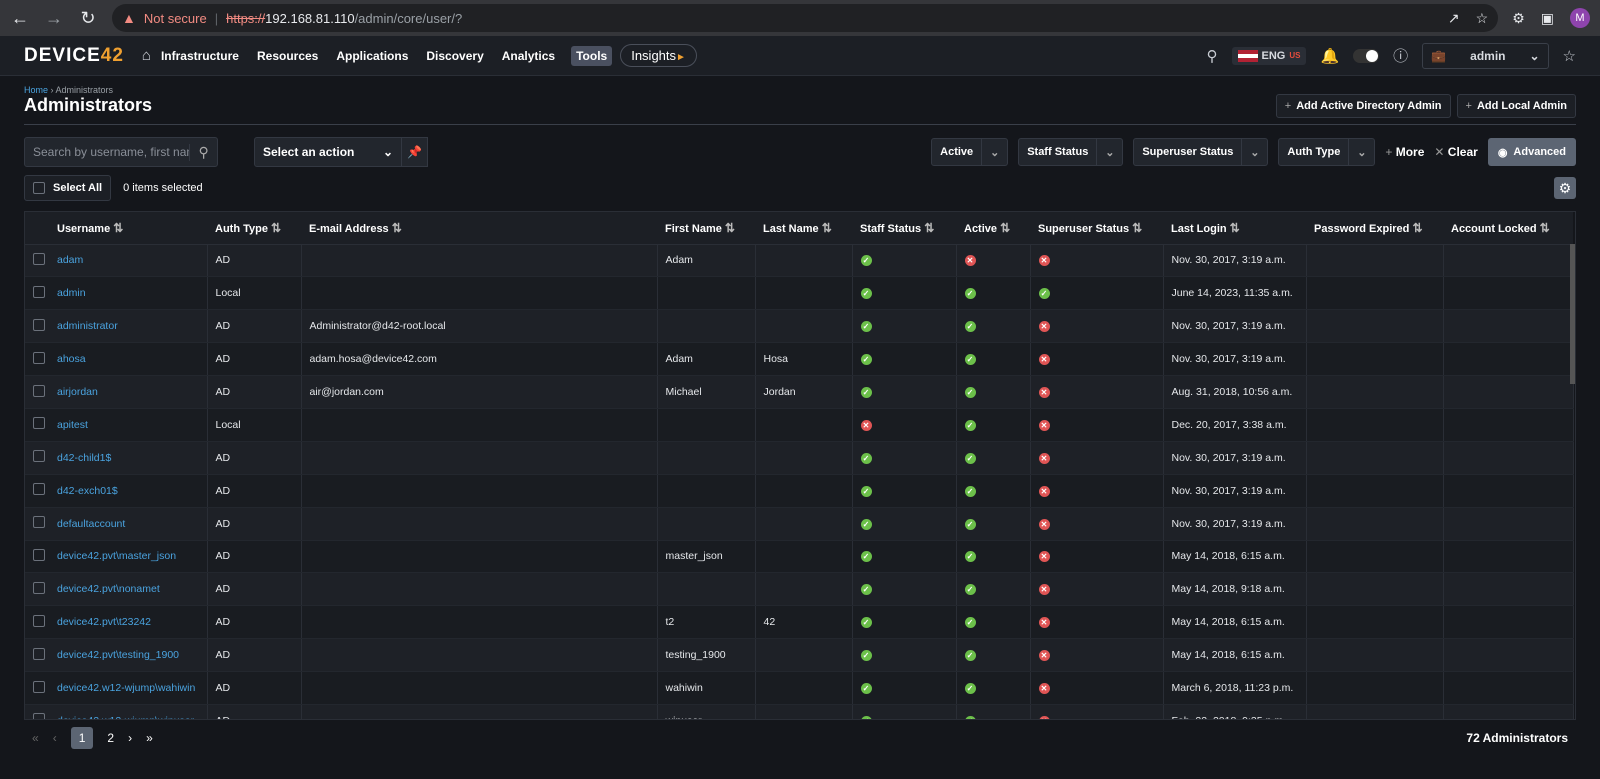 This screenshot has width=1600, height=779. I want to click on filter-staff-status: Staff Status ⌄, so click(1071, 152).